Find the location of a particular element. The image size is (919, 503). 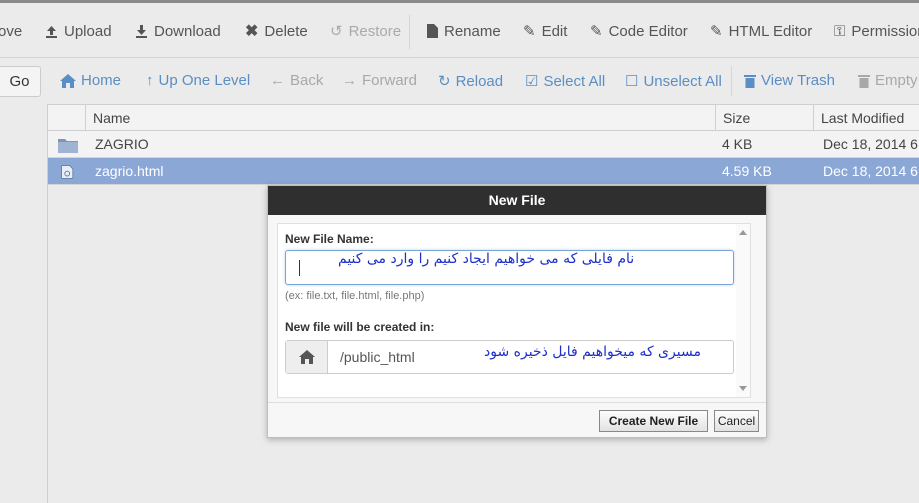

path-label: New file will be created in: is located at coordinates (360, 327).